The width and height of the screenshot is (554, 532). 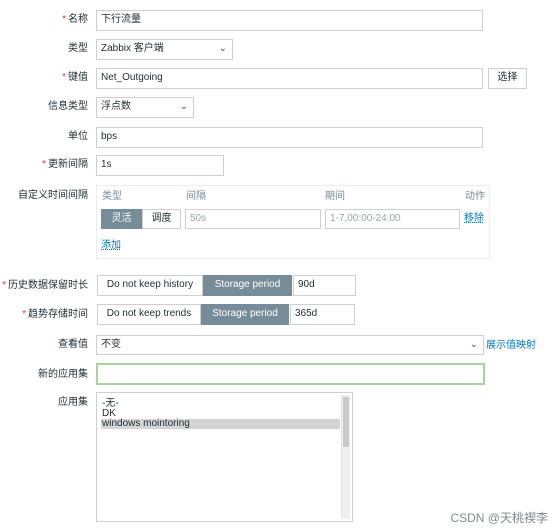 What do you see at coordinates (45, 285) in the screenshot?
I see `history-label: * 历史数据保留时长` at bounding box center [45, 285].